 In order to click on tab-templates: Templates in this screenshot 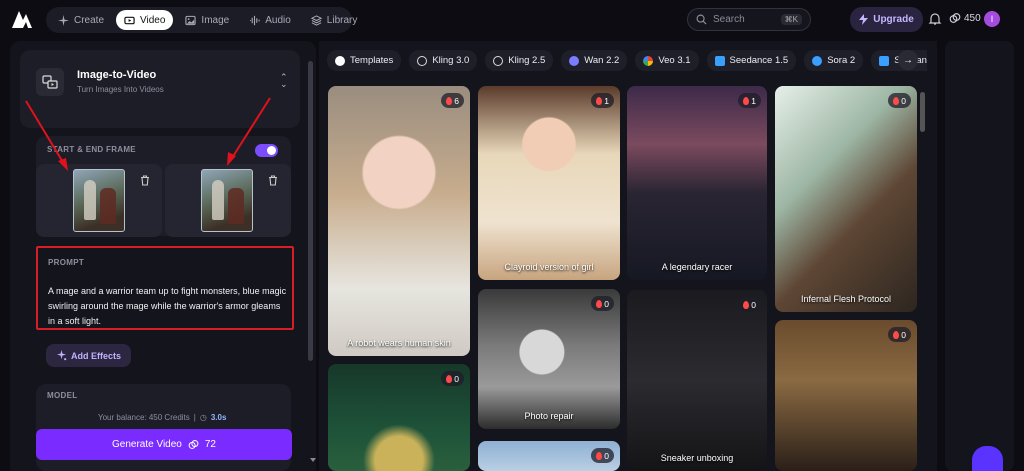, I will do `click(364, 60)`.